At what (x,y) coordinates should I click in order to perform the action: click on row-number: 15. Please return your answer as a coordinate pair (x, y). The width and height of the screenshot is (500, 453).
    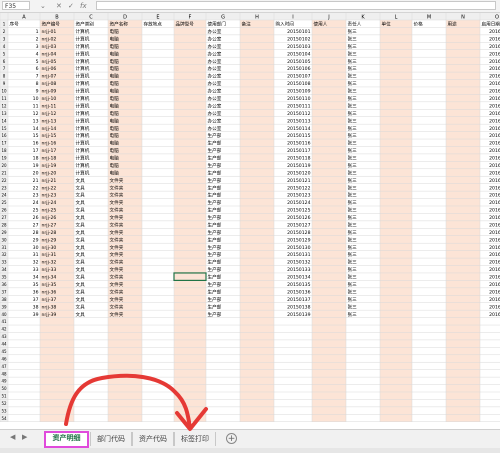
    Looking at the image, I should click on (4, 128).